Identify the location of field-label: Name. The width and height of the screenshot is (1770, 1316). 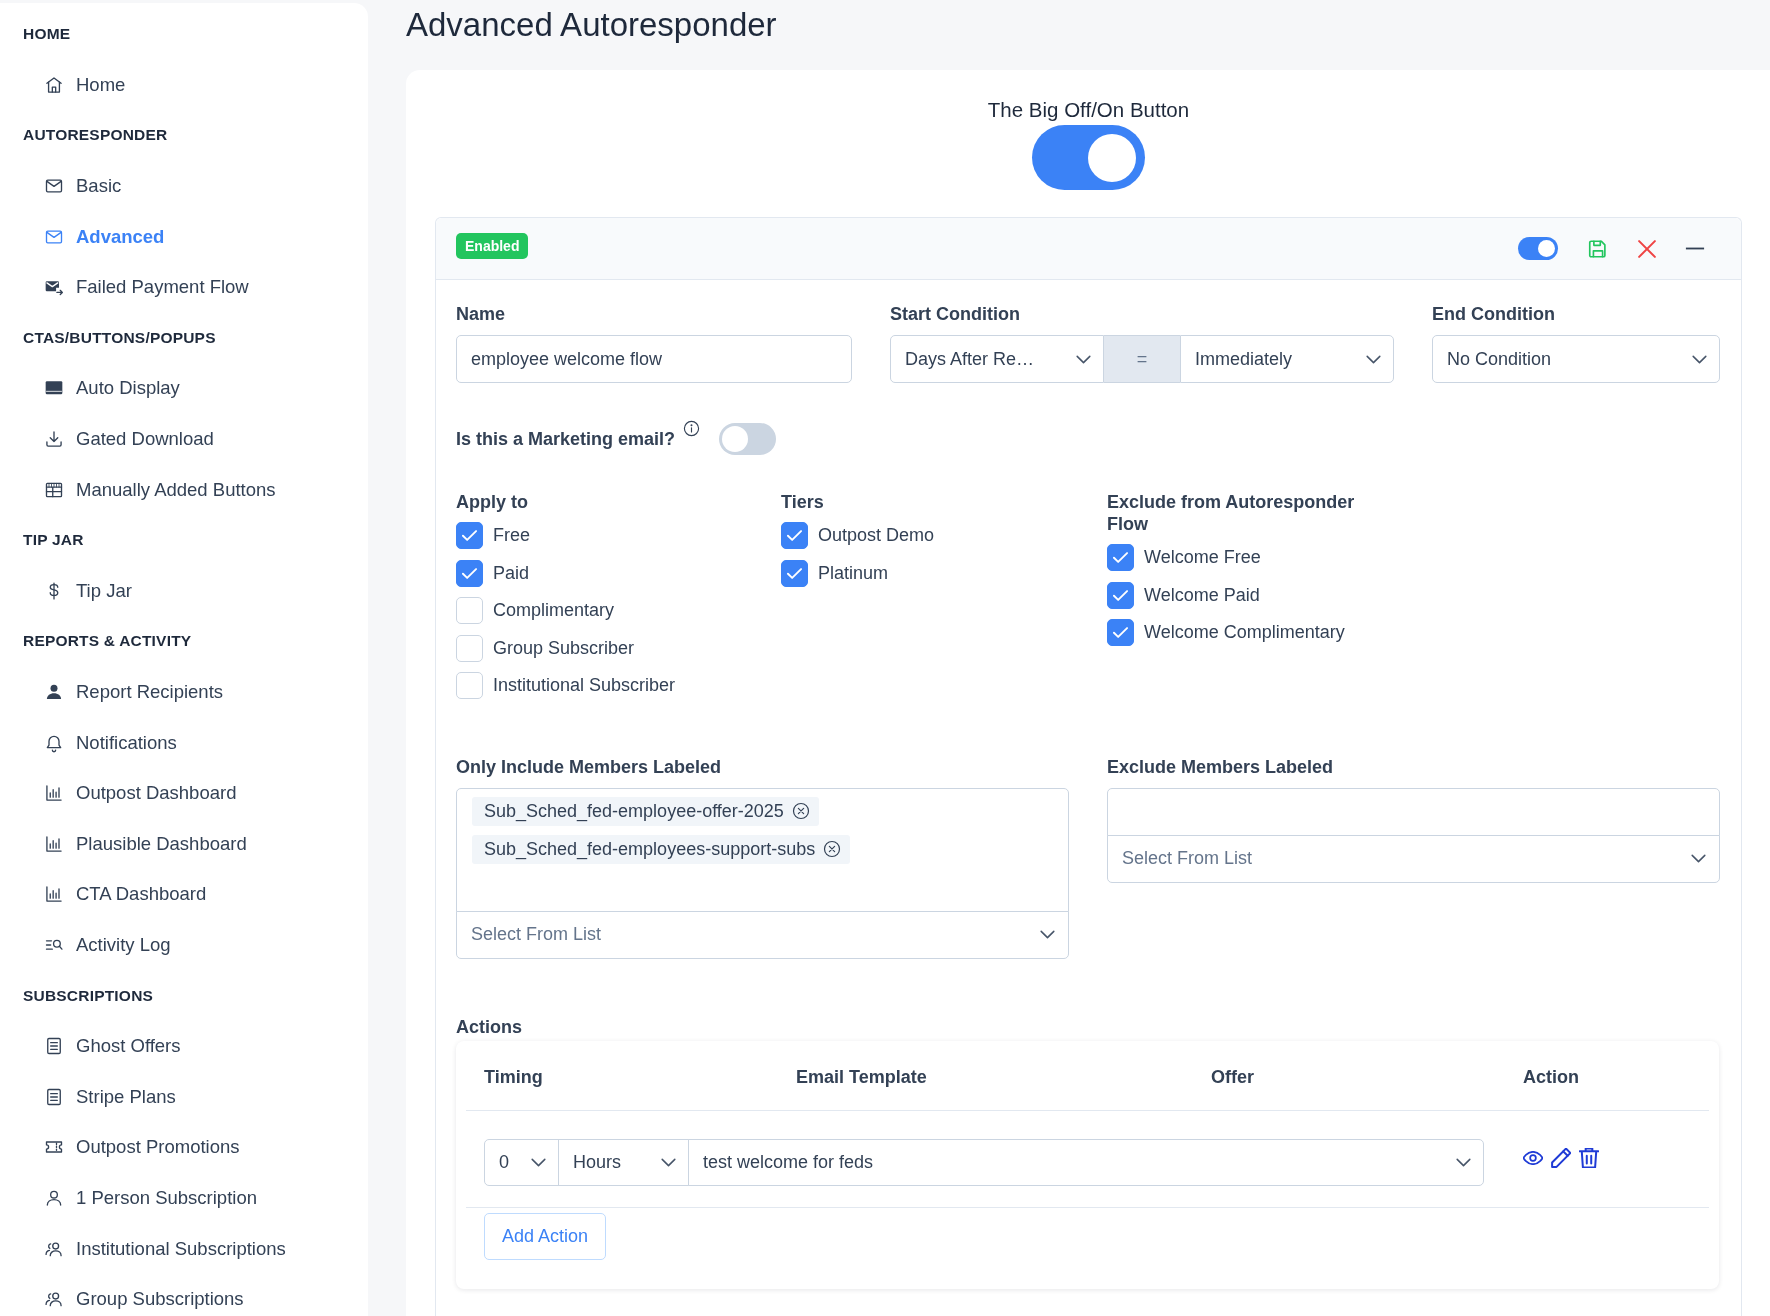
(481, 314).